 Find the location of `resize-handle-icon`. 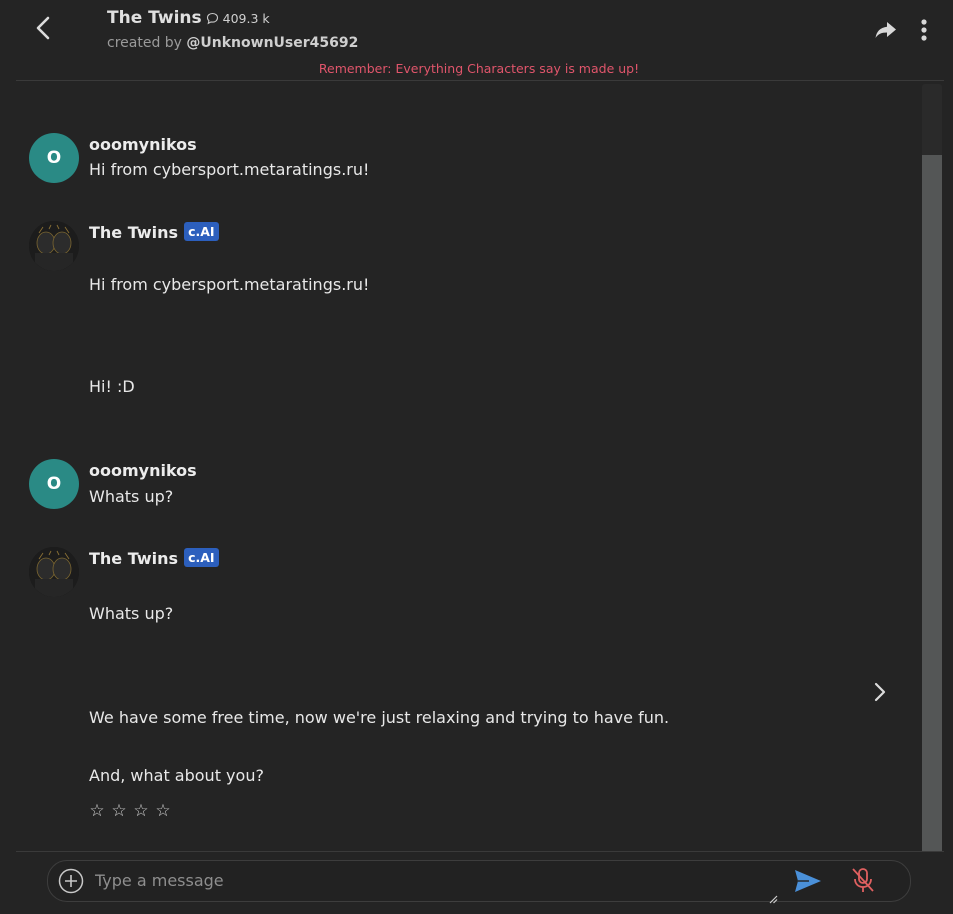

resize-handle-icon is located at coordinates (773, 896).